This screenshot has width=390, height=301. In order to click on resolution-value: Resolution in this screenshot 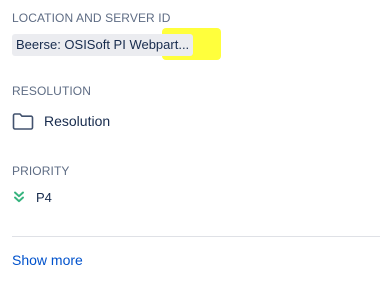, I will do `click(77, 121)`.